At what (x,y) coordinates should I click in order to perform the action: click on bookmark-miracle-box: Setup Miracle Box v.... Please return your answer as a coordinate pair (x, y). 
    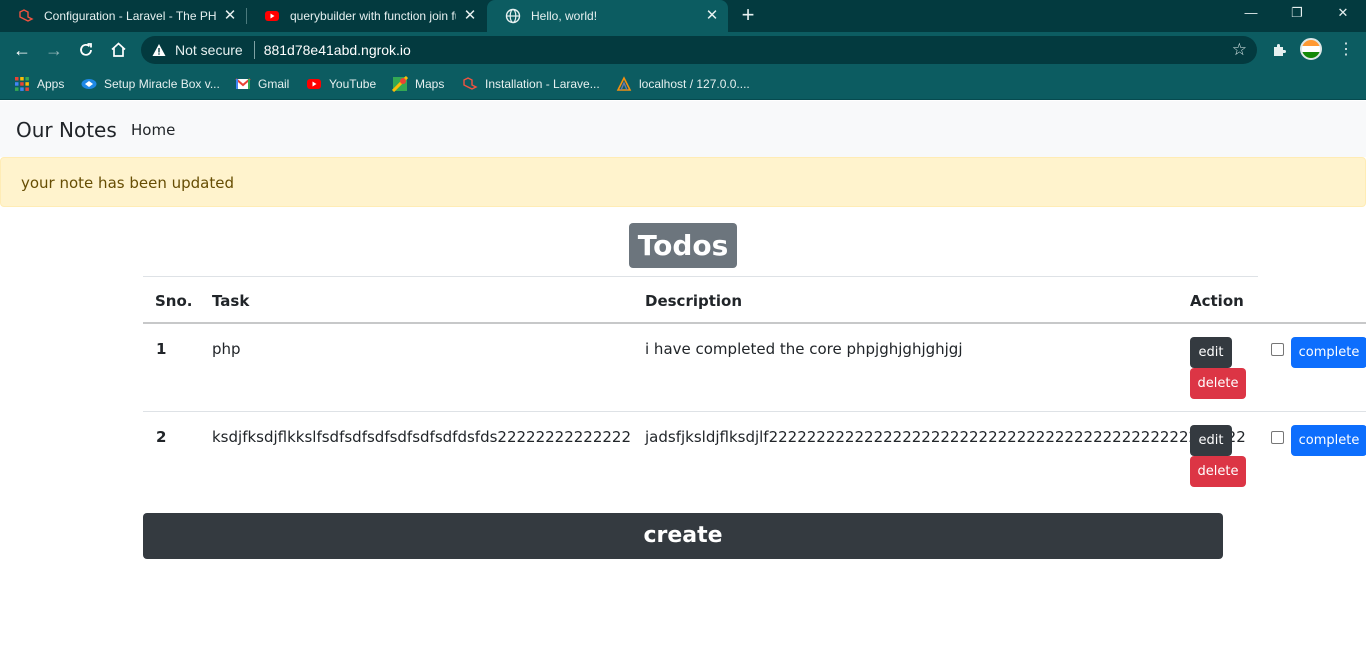
    Looking at the image, I should click on (150, 84).